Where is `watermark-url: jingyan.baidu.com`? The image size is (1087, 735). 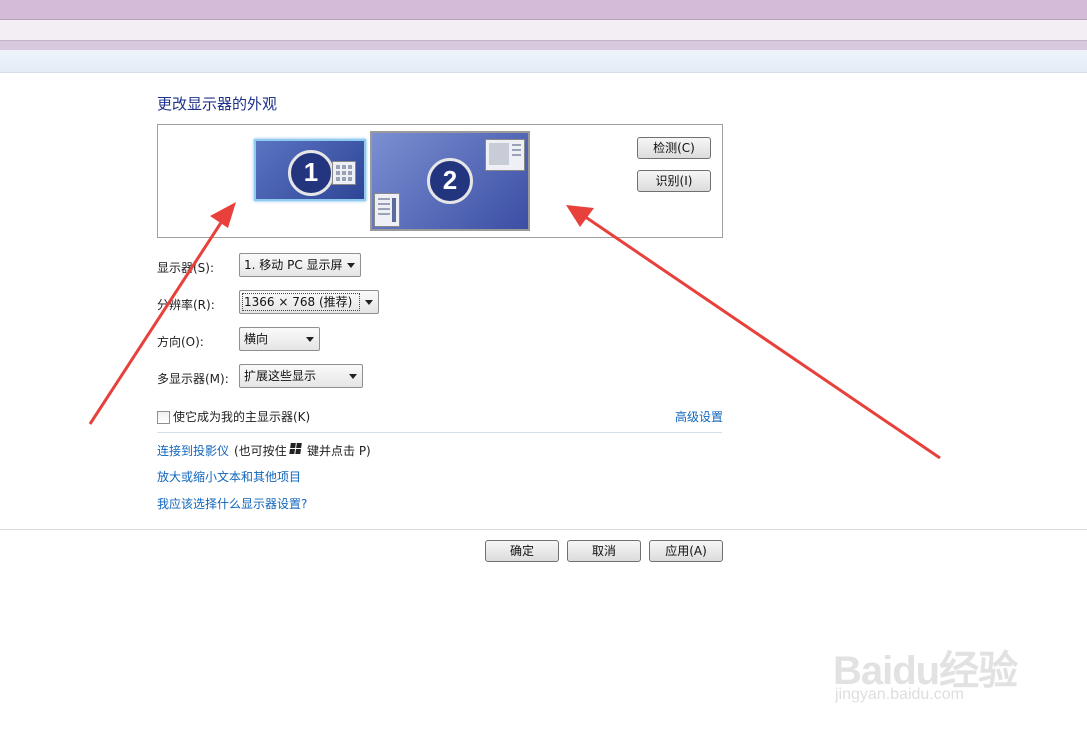
watermark-url: jingyan.baidu.com is located at coordinates (899, 694).